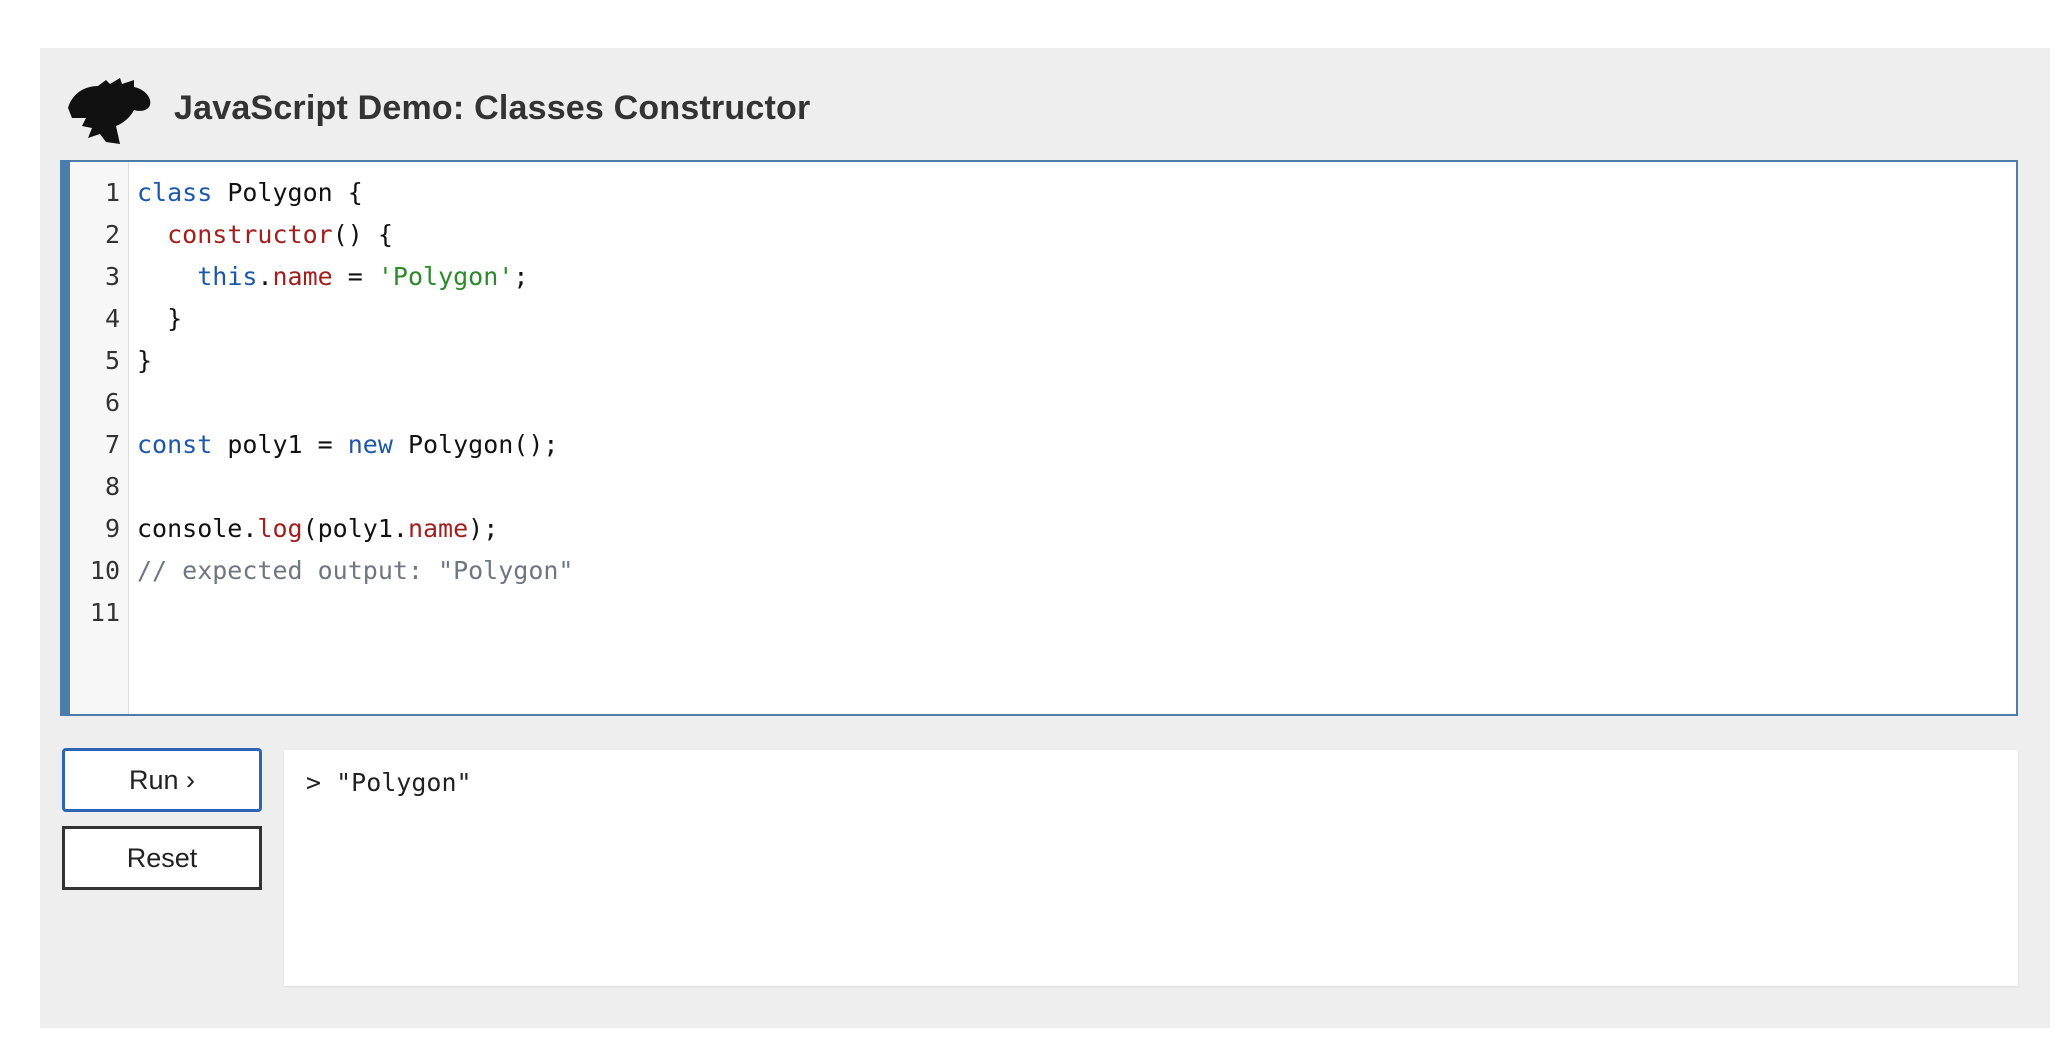 The height and width of the screenshot is (1040, 2066). Describe the element at coordinates (112, 360) in the screenshot. I see `line-number: 5` at that location.